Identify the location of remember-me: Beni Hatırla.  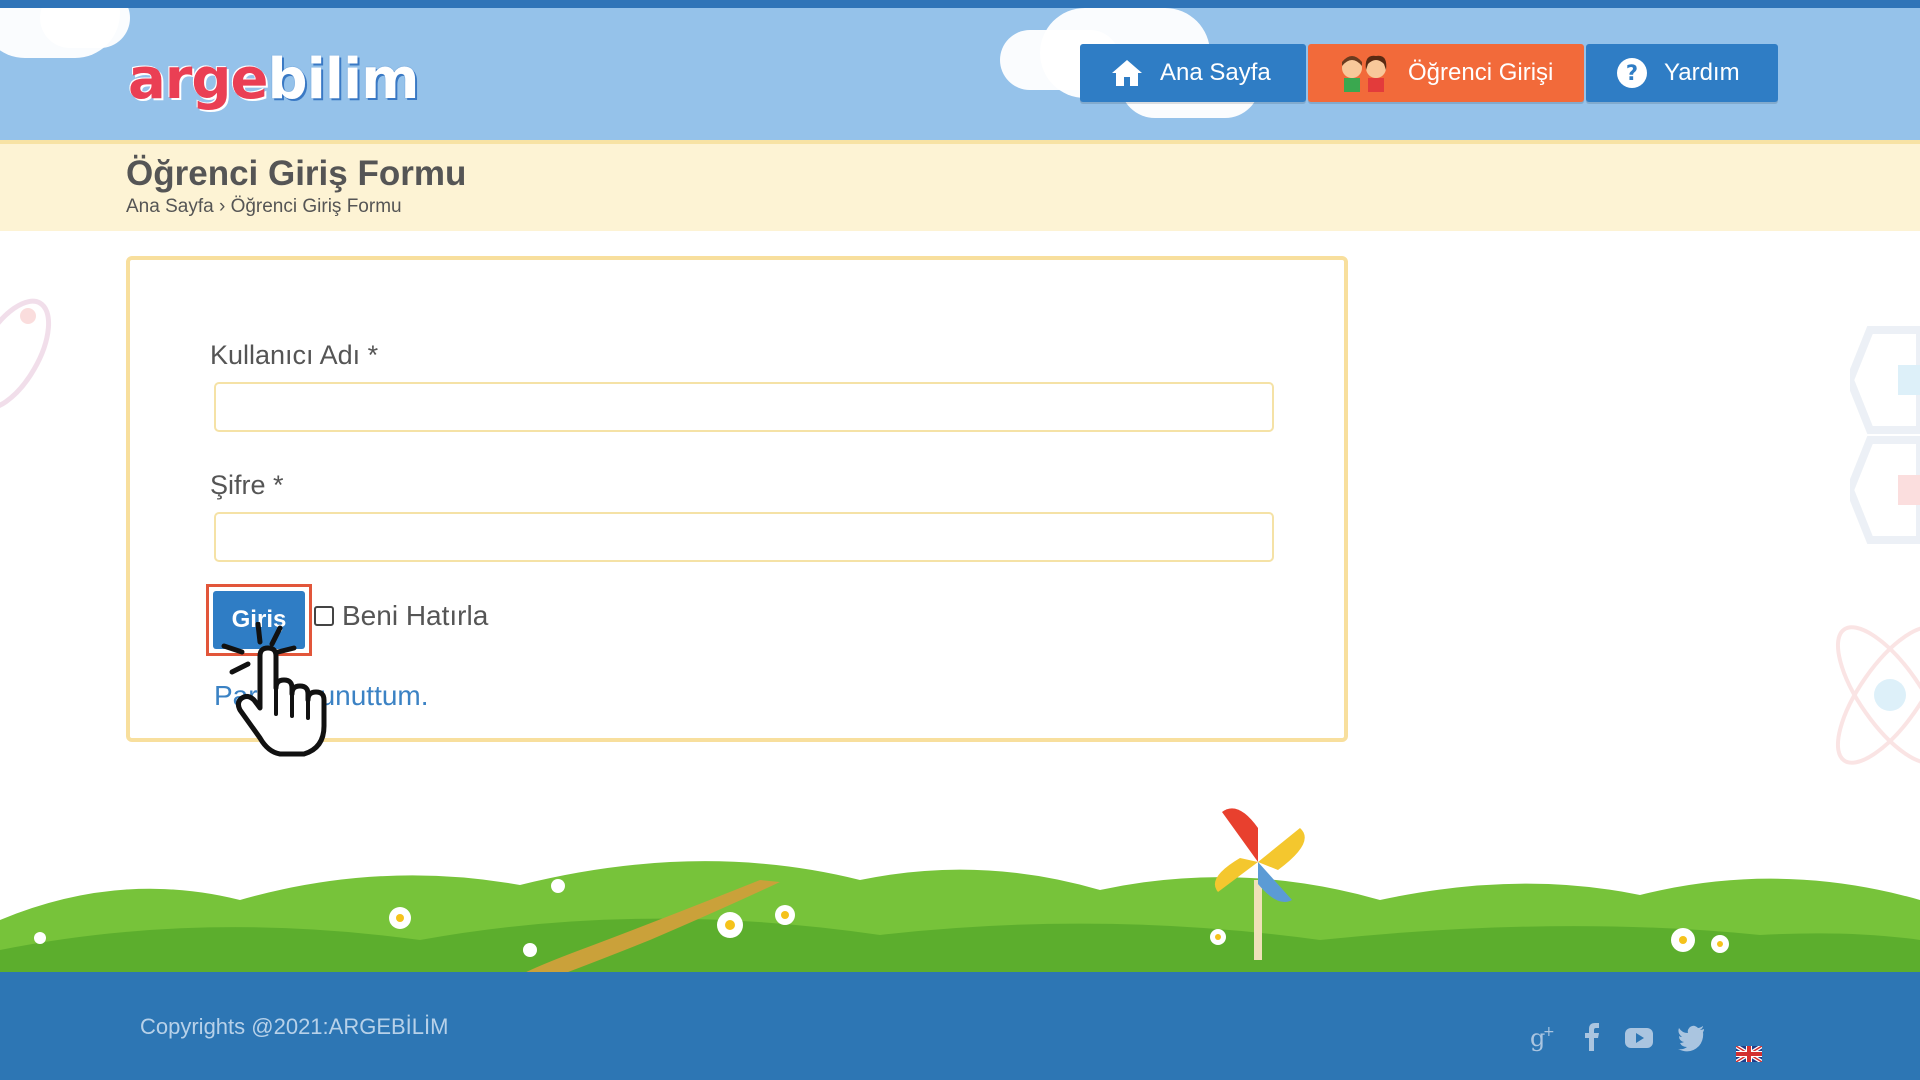
(401, 616).